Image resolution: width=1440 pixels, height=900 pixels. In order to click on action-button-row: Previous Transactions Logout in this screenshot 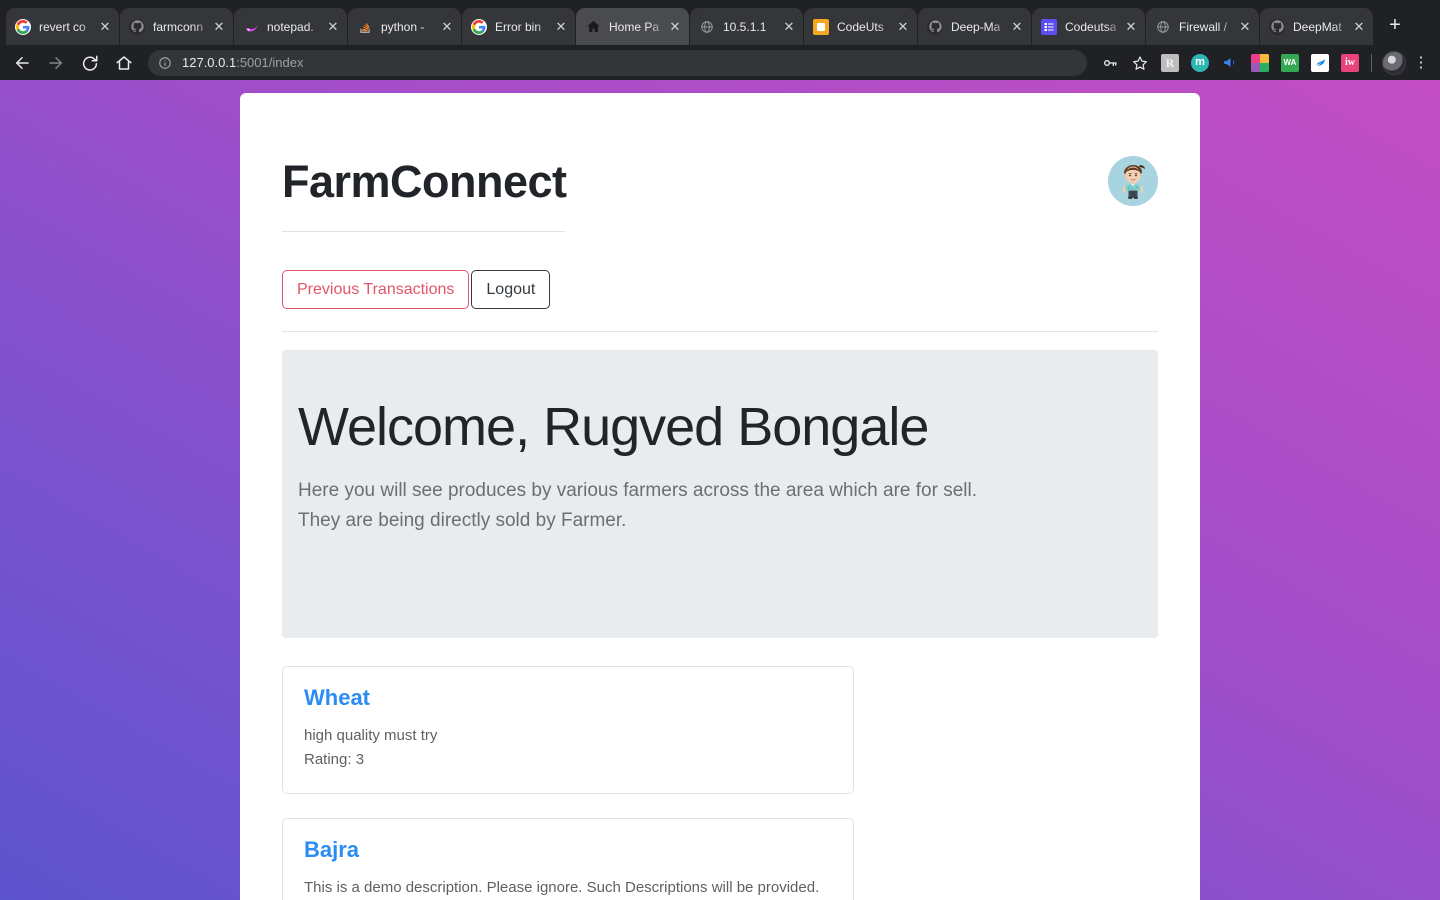, I will do `click(720, 290)`.